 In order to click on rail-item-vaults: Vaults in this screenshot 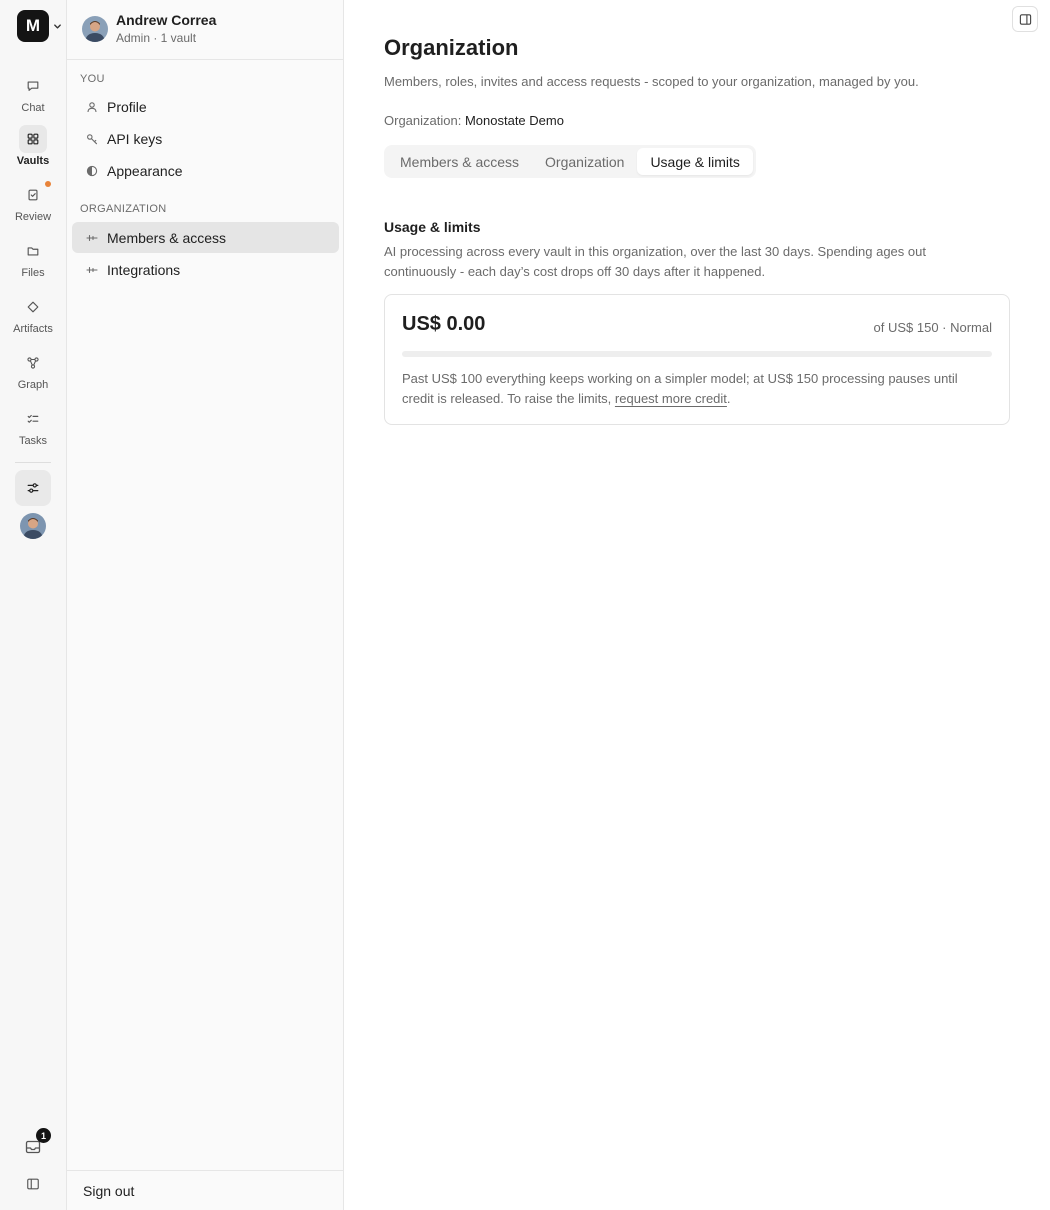, I will do `click(33, 151)`.